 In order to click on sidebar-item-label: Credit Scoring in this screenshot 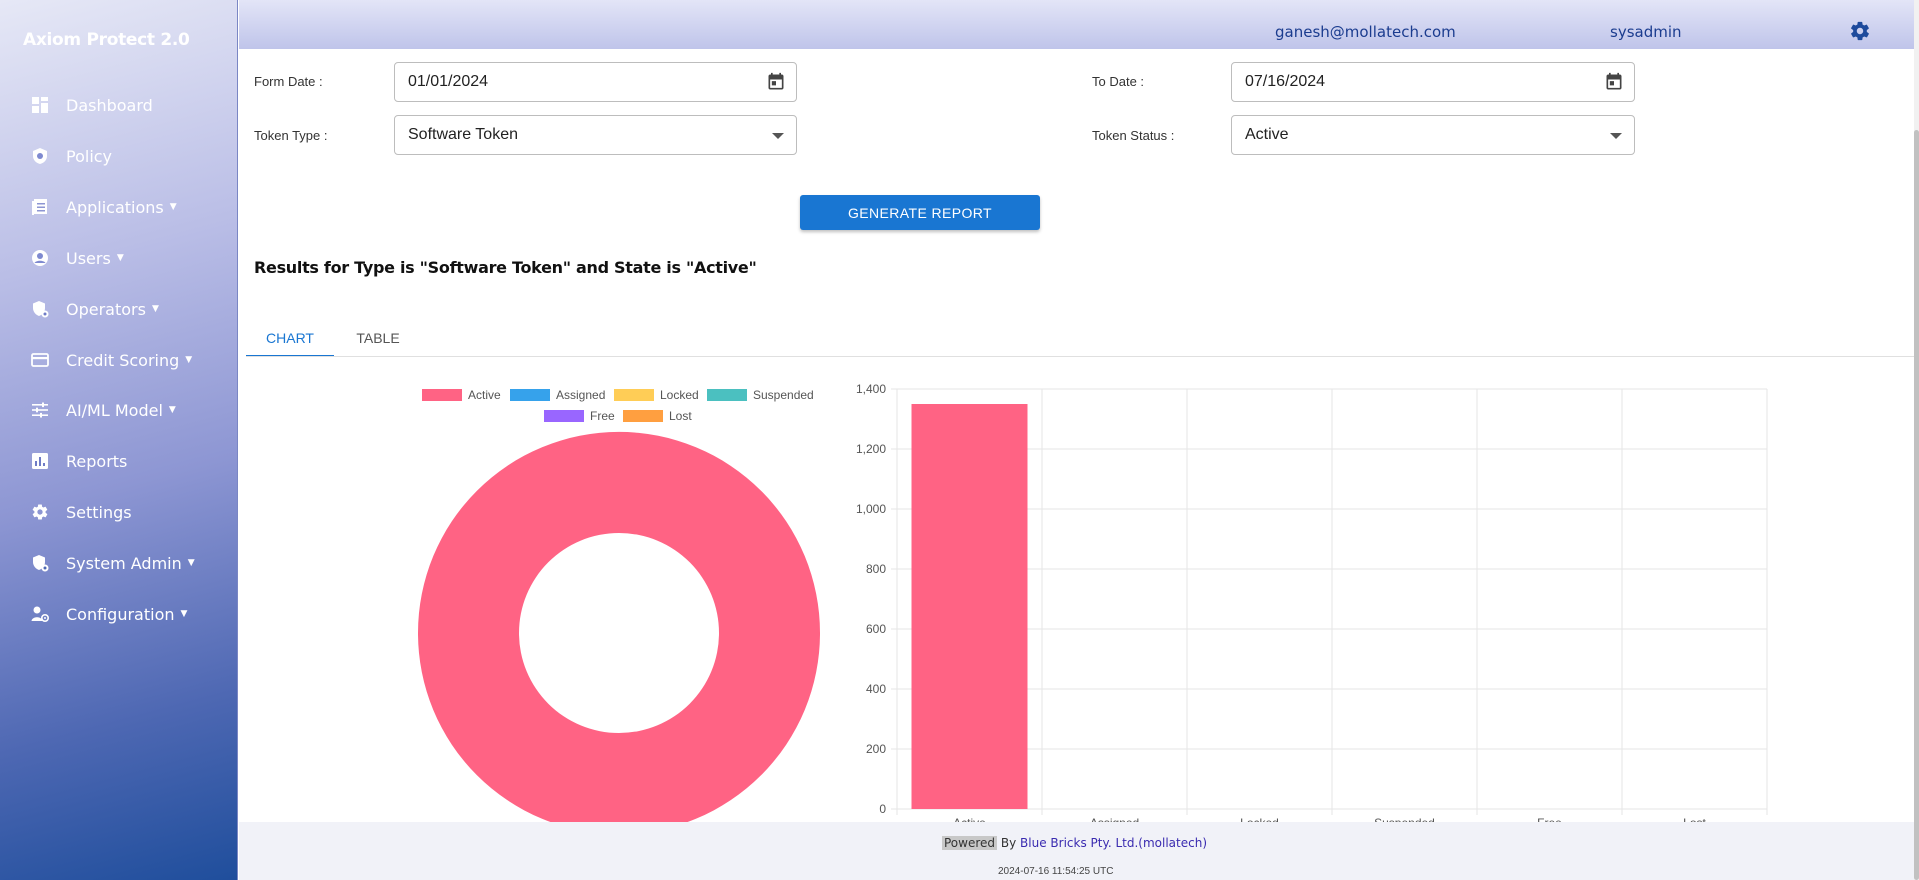, I will do `click(123, 360)`.